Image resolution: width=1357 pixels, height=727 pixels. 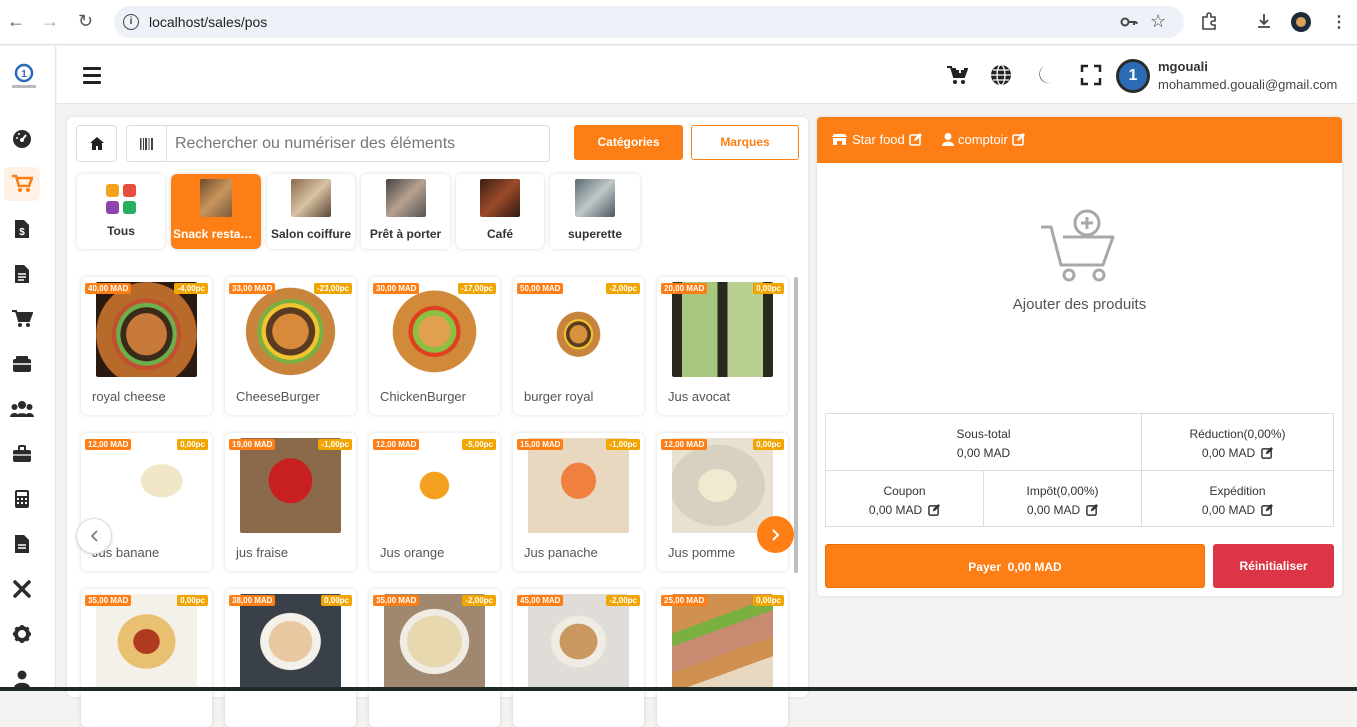 I want to click on price-badge: 33,00 MAD, so click(x=252, y=288).